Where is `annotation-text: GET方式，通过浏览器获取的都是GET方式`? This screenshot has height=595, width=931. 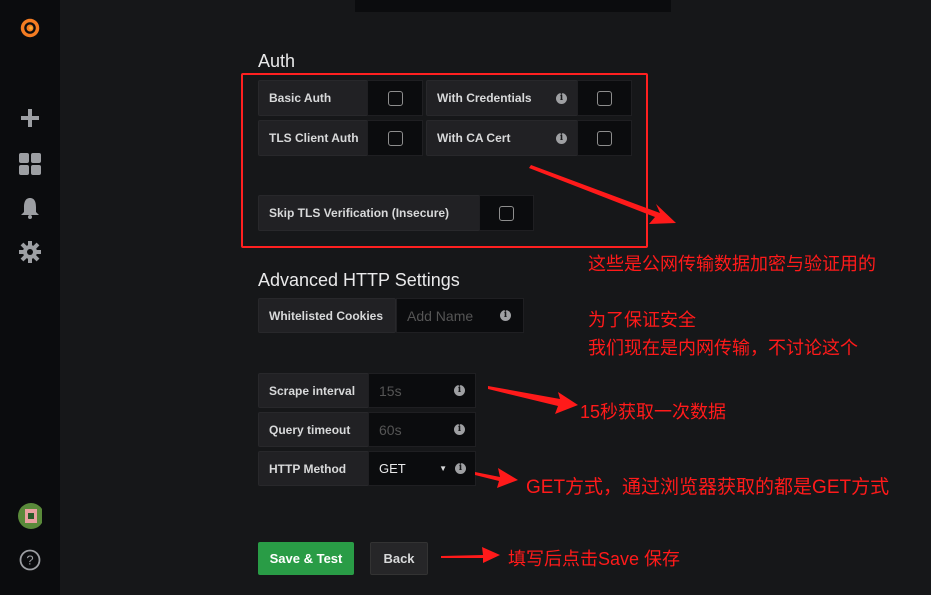
annotation-text: GET方式，通过浏览器获取的都是GET方式 is located at coordinates (708, 487).